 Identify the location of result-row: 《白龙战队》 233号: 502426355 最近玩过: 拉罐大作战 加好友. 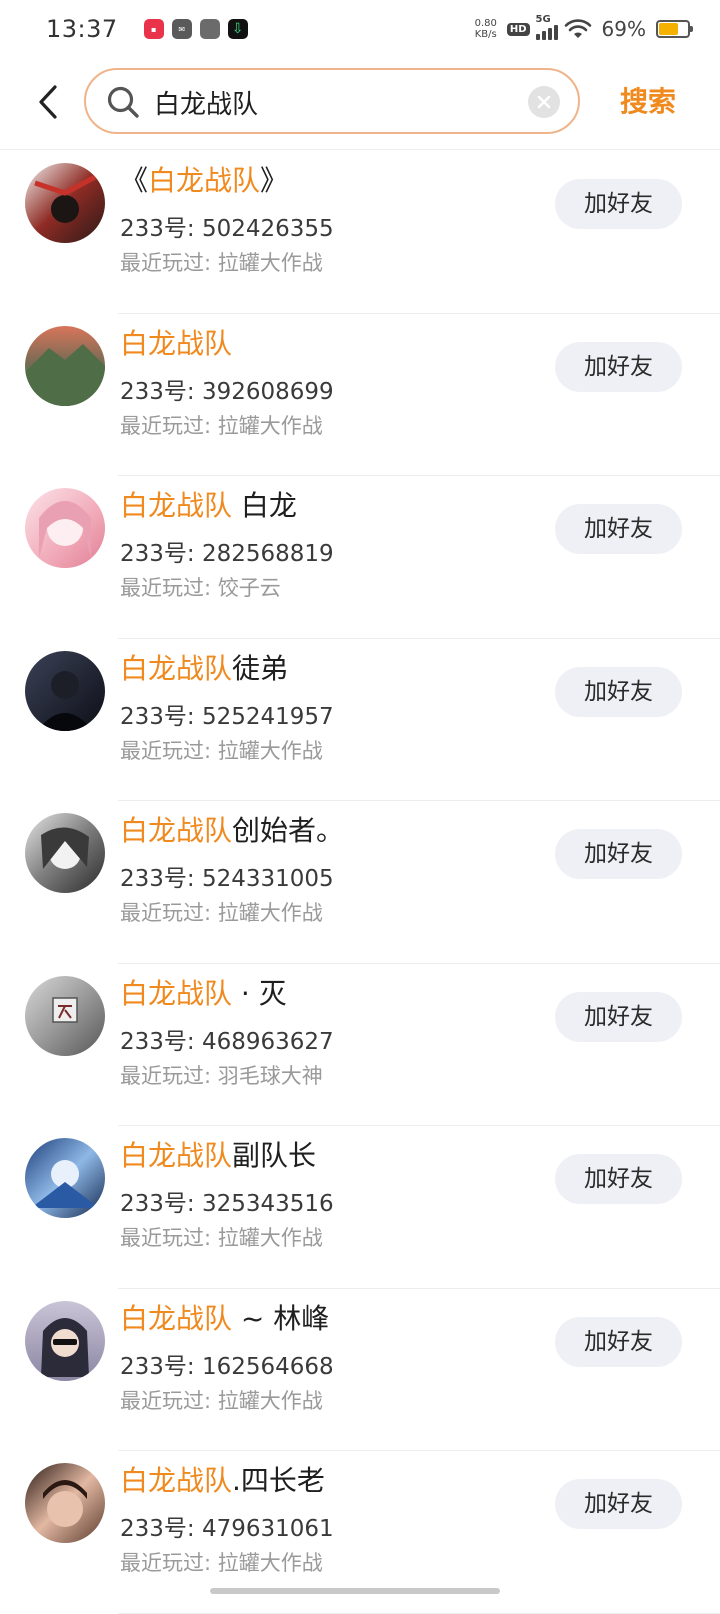
(360, 232).